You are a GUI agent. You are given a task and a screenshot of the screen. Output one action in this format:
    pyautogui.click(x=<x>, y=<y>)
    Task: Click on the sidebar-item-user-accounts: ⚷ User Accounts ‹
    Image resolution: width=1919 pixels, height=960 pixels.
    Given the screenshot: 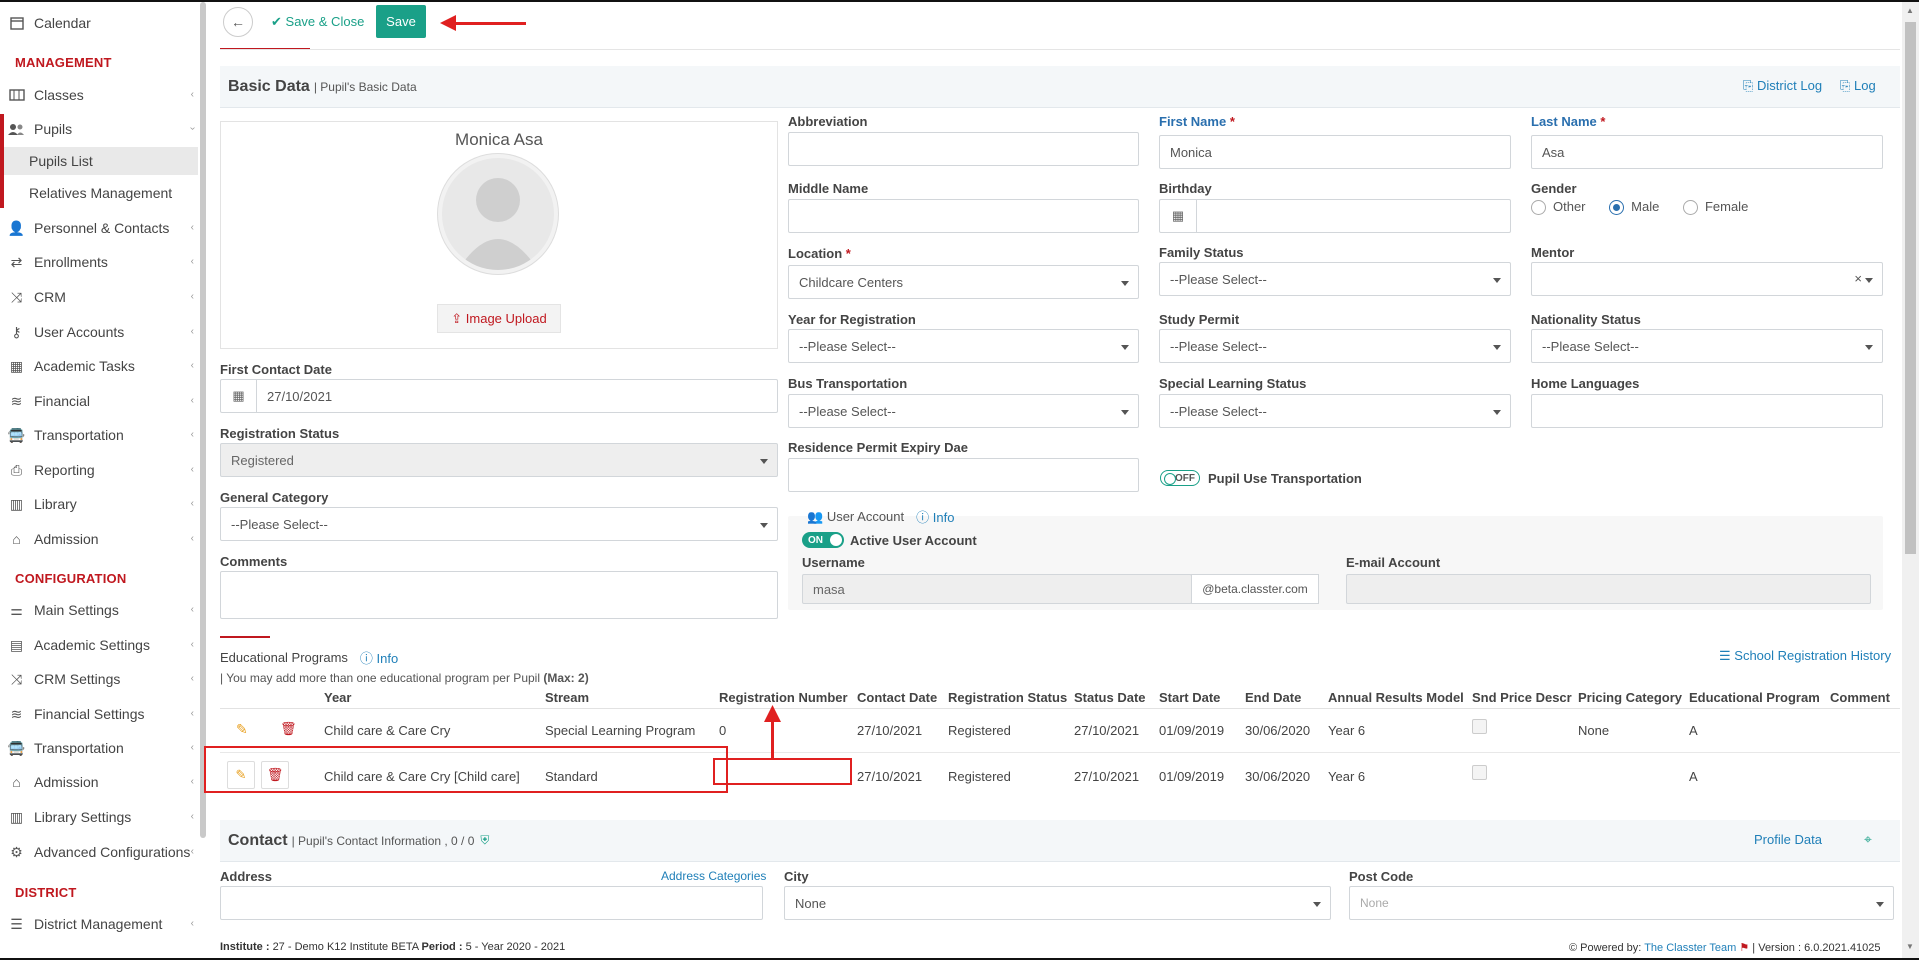 What is the action you would take?
    pyautogui.click(x=99, y=332)
    